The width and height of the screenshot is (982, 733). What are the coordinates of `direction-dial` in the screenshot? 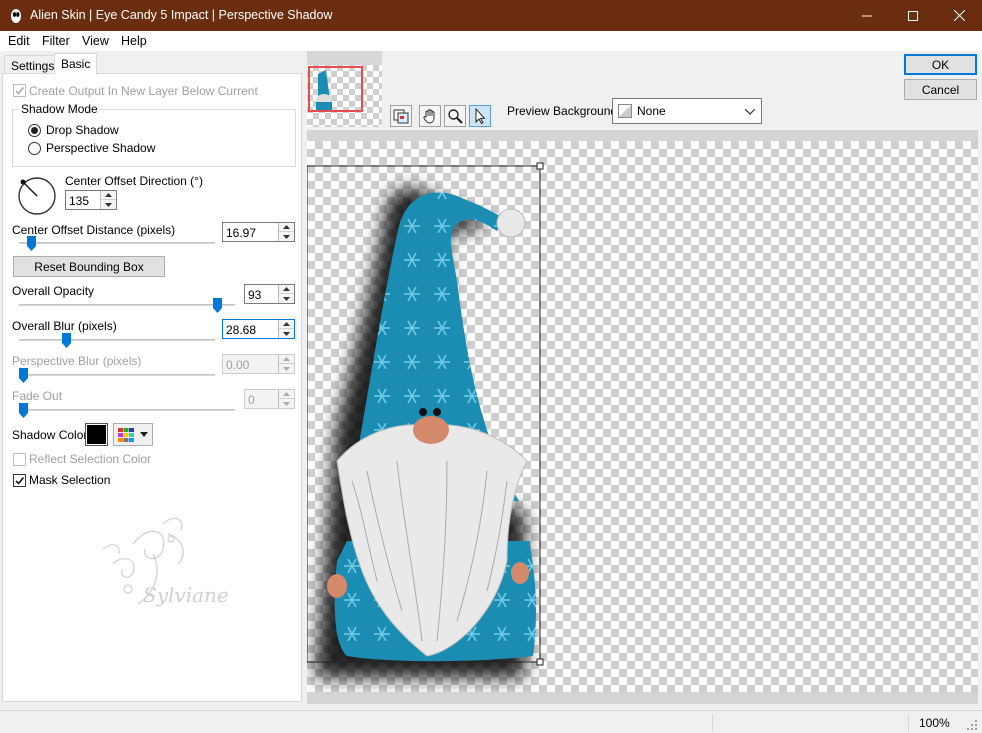 It's located at (37, 196).